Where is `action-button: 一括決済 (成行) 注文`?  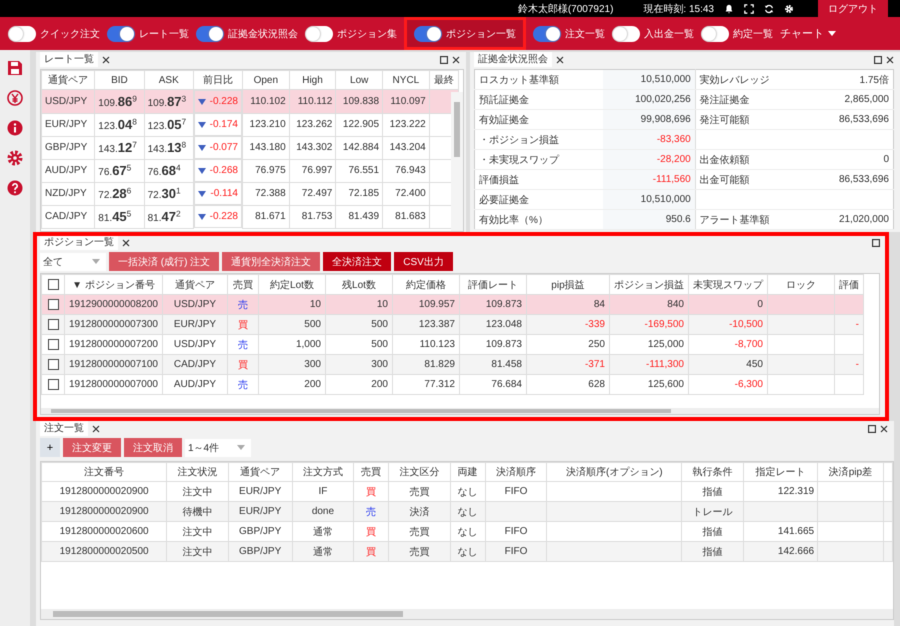
action-button: 一括決済 (成行) 注文 is located at coordinates (164, 261).